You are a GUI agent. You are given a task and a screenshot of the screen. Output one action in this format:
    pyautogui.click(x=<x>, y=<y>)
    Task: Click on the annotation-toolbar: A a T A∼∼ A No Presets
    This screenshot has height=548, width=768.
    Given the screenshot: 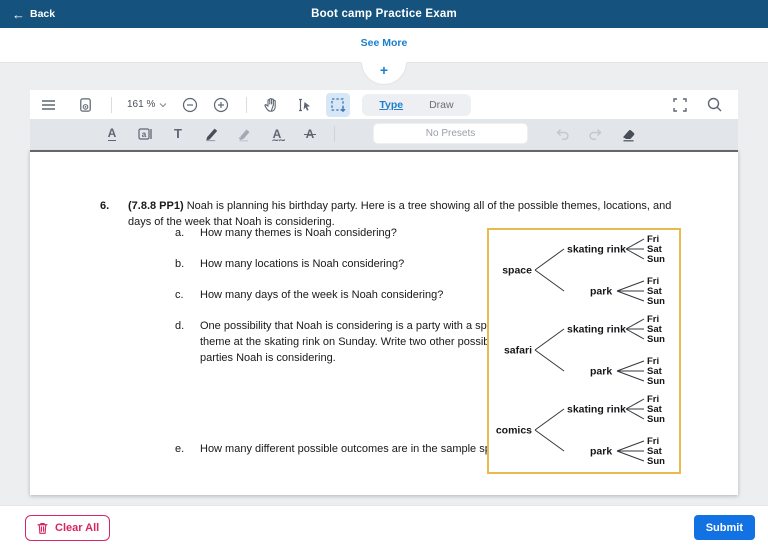 What is the action you would take?
    pyautogui.click(x=384, y=133)
    